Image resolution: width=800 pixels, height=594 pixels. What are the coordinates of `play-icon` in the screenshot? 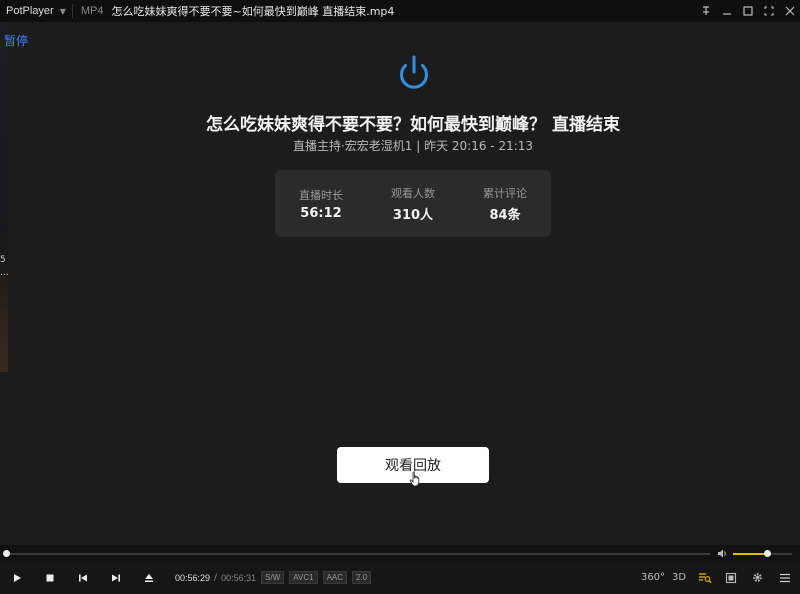 It's located at (16, 577).